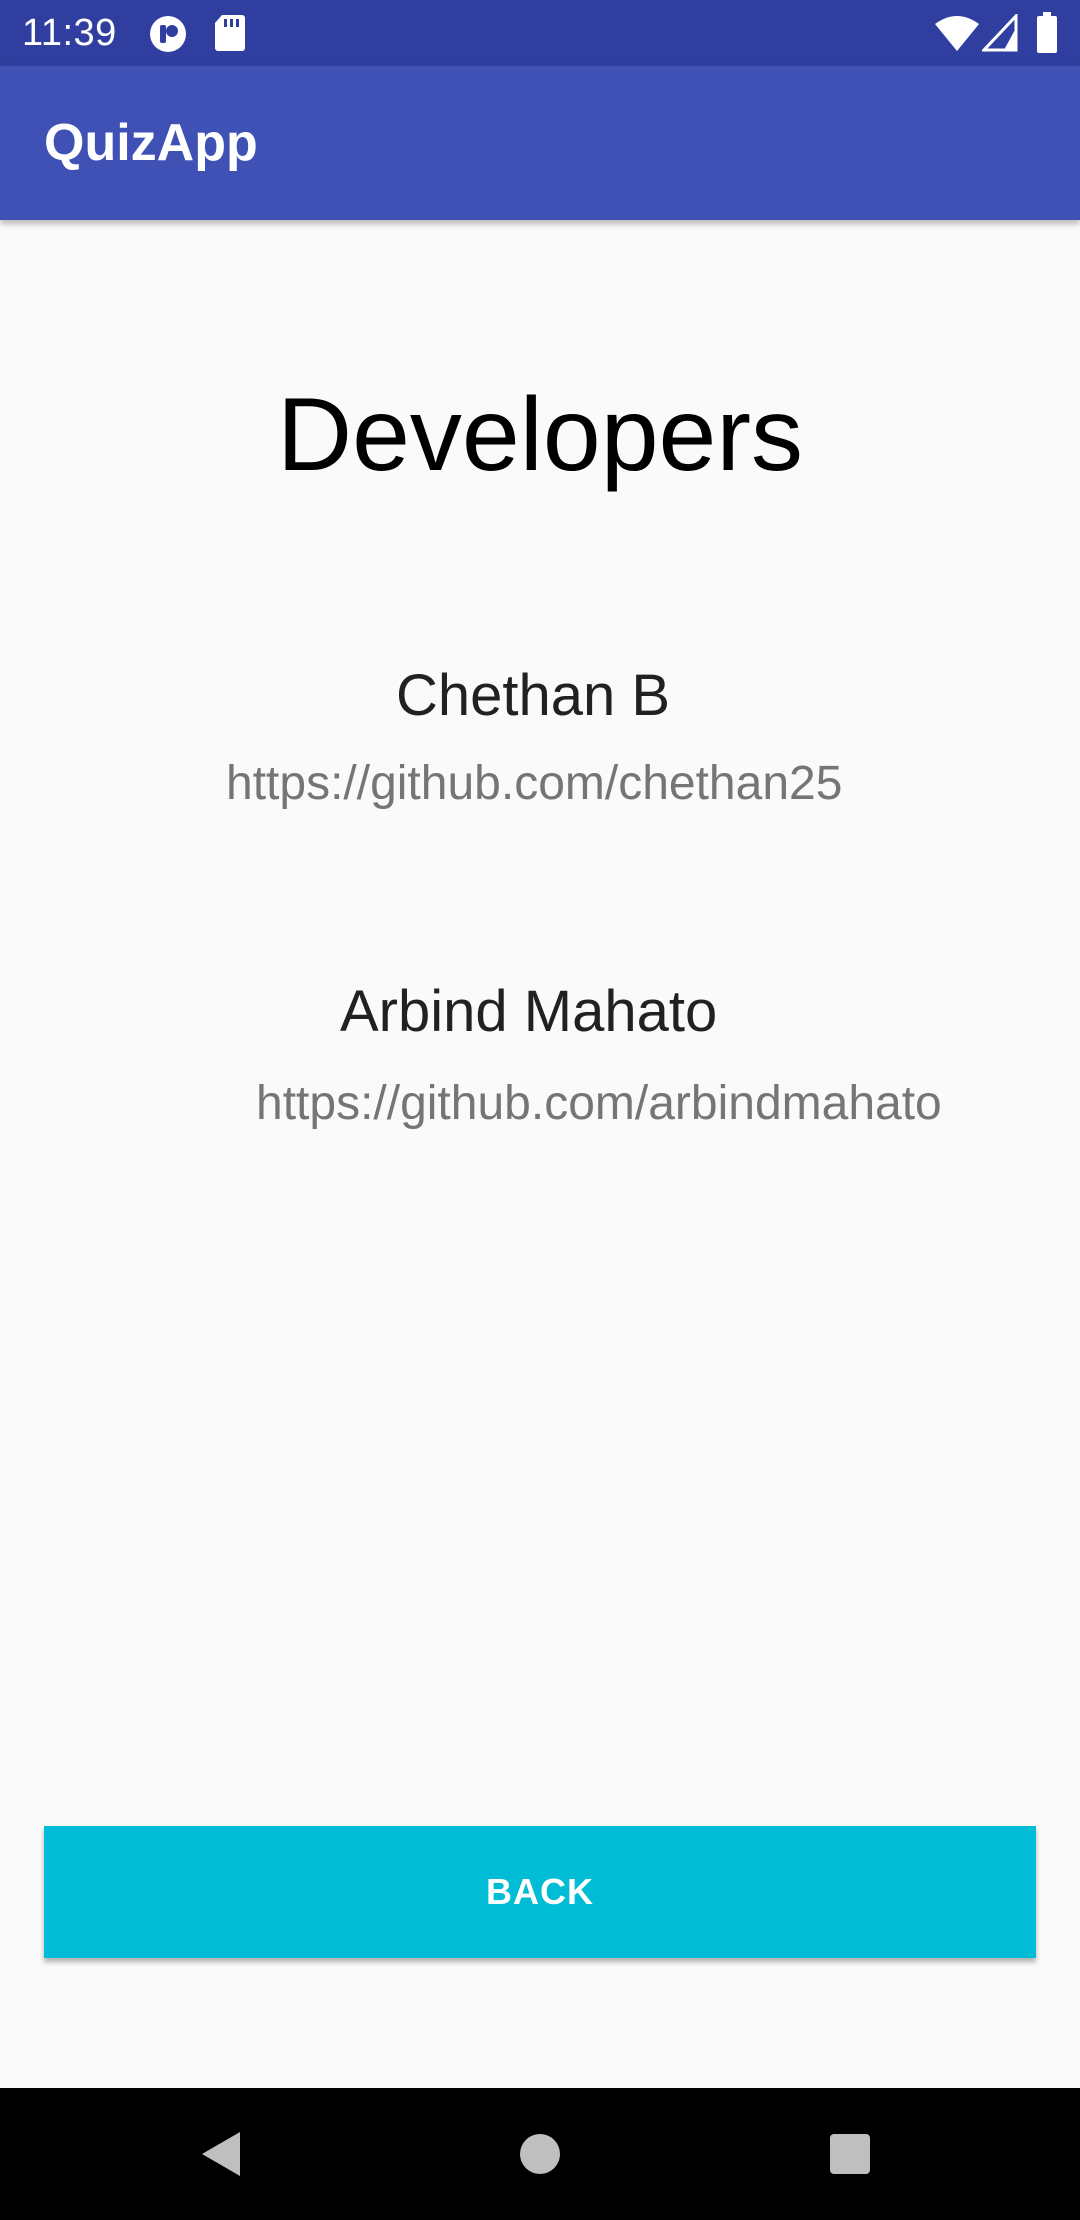 The width and height of the screenshot is (1080, 2220). I want to click on nav-home-button, so click(540, 2154).